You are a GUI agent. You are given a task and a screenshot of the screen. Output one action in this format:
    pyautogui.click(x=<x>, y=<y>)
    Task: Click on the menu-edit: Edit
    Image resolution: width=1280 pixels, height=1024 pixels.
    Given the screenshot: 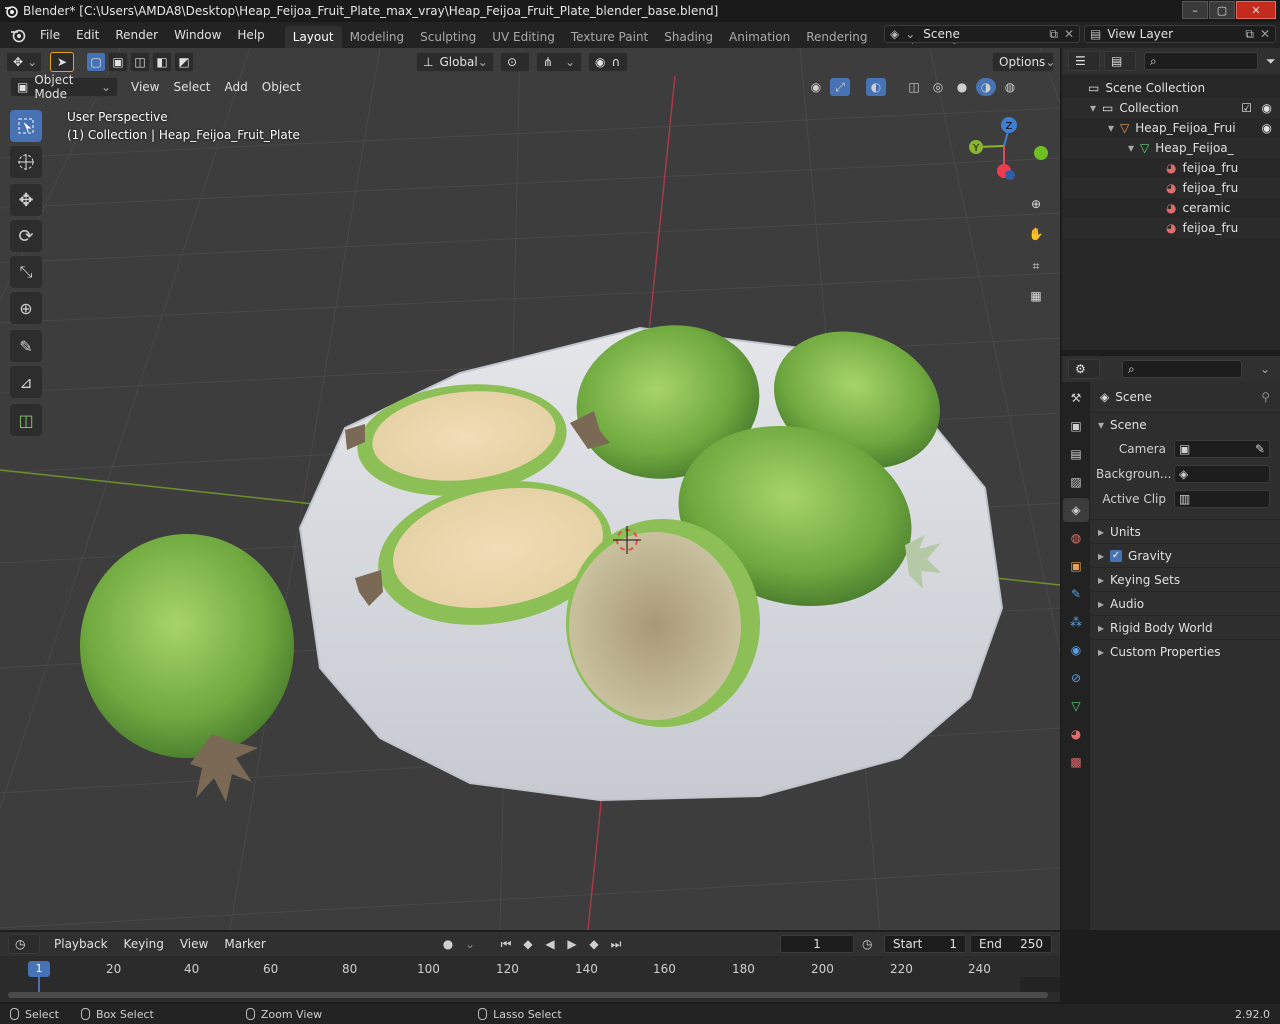 What is the action you would take?
    pyautogui.click(x=87, y=35)
    